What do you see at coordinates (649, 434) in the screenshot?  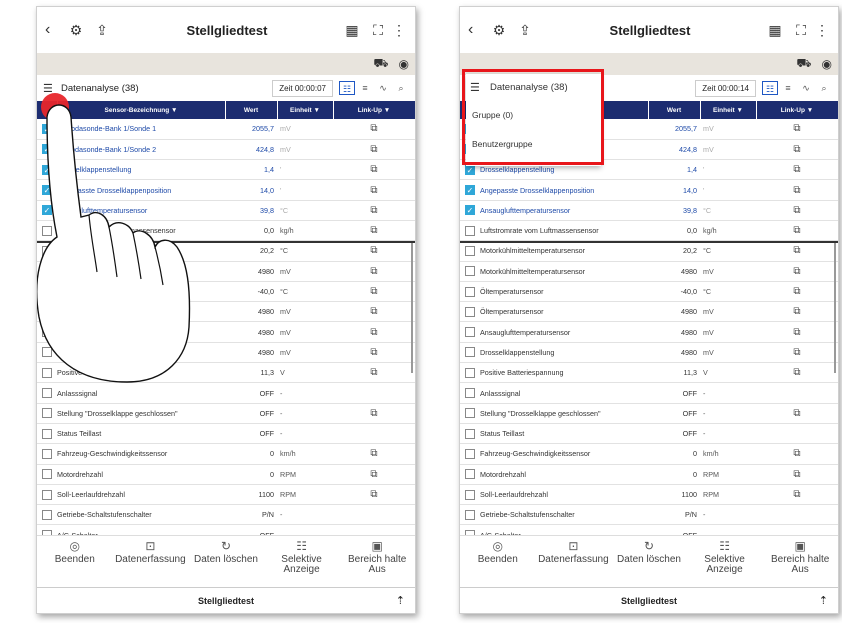 I see `table-row: Status Teillast OFF -` at bounding box center [649, 434].